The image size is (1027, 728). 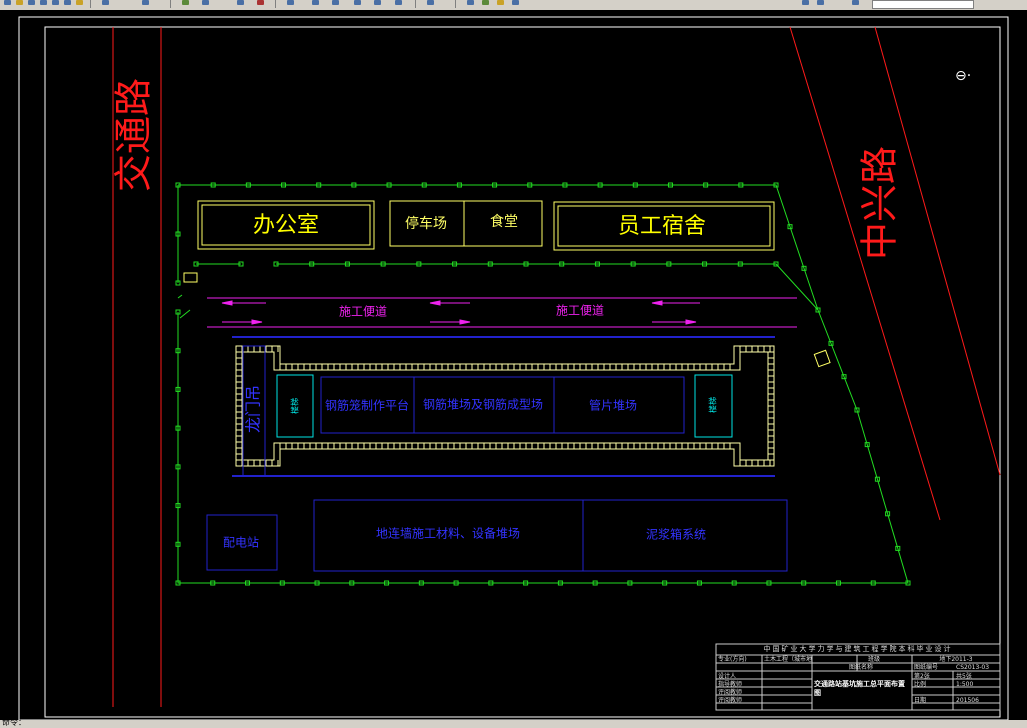 I want to click on gantry-label: 龙门吊, so click(x=253, y=409).